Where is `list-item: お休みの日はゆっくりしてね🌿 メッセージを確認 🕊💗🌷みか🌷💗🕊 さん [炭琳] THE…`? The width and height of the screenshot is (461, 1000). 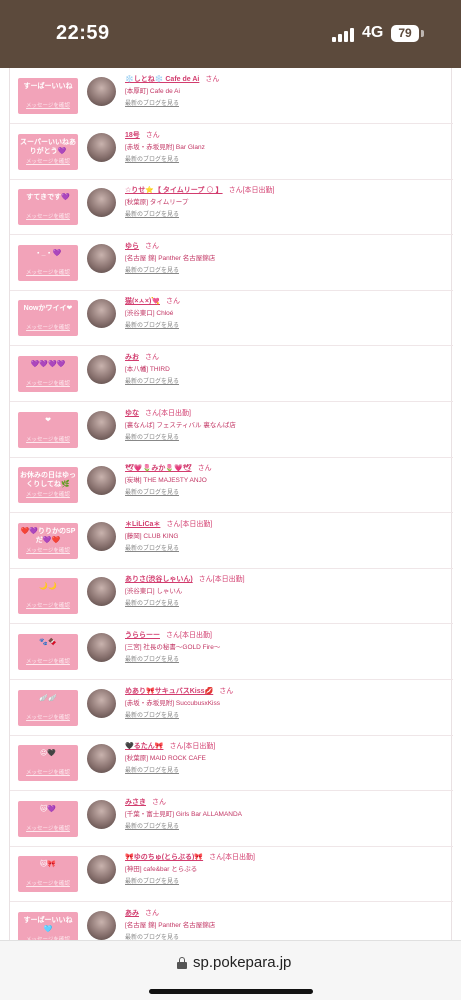 list-item: お休みの日はゆっくりしてね🌿 メッセージを確認 🕊💗🌷みか🌷💗🕊 さん [炭琳] THE… is located at coordinates (231, 485).